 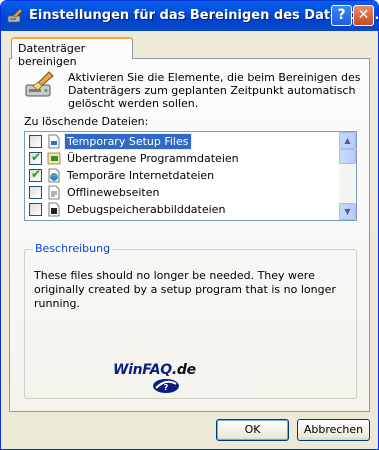 I want to click on logo-swoosh-icon: ?, so click(x=166, y=386).